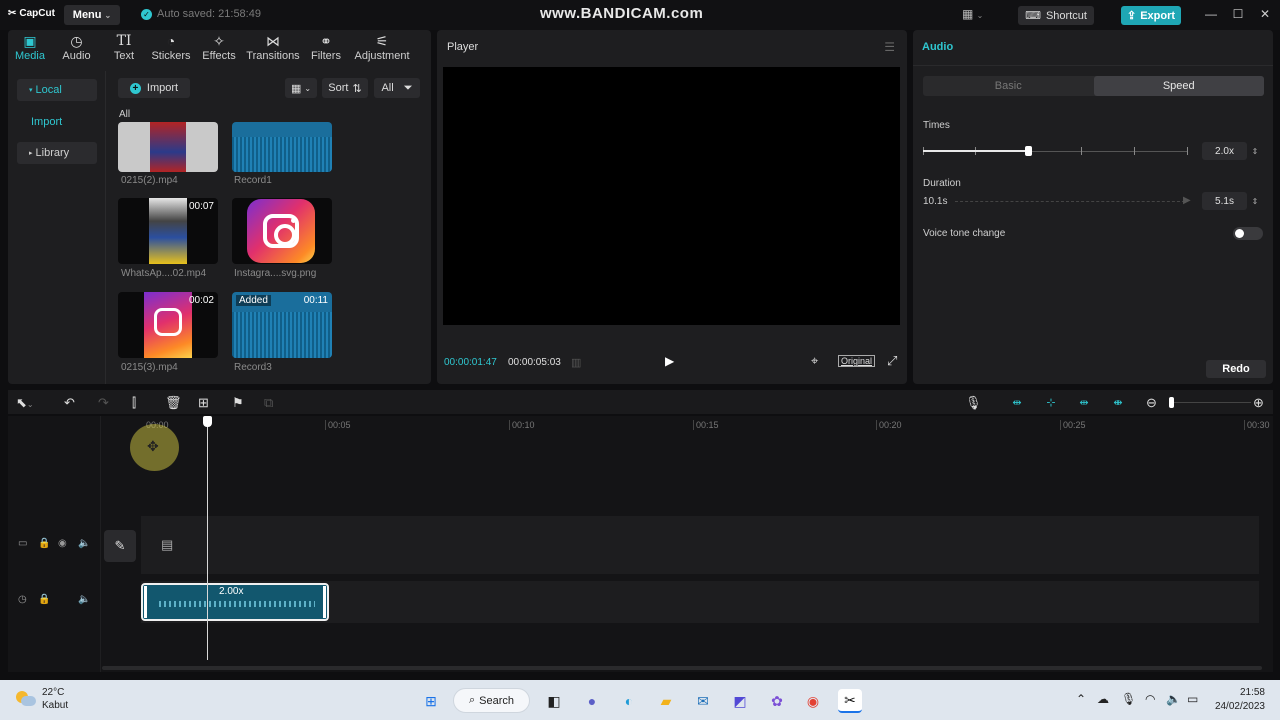 Image resolution: width=1280 pixels, height=720 pixels. What do you see at coordinates (1056, 15) in the screenshot?
I see `shortcut-button: ⌨ Shortcut` at bounding box center [1056, 15].